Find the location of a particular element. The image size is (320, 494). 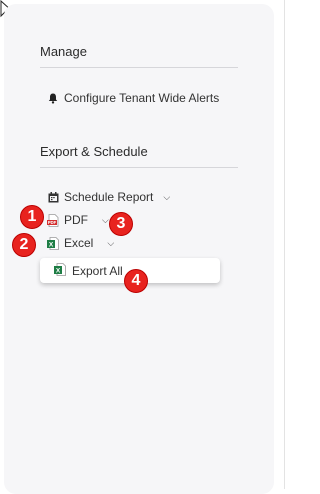

export-all-menu-item: X Export All is located at coordinates (88, 271).